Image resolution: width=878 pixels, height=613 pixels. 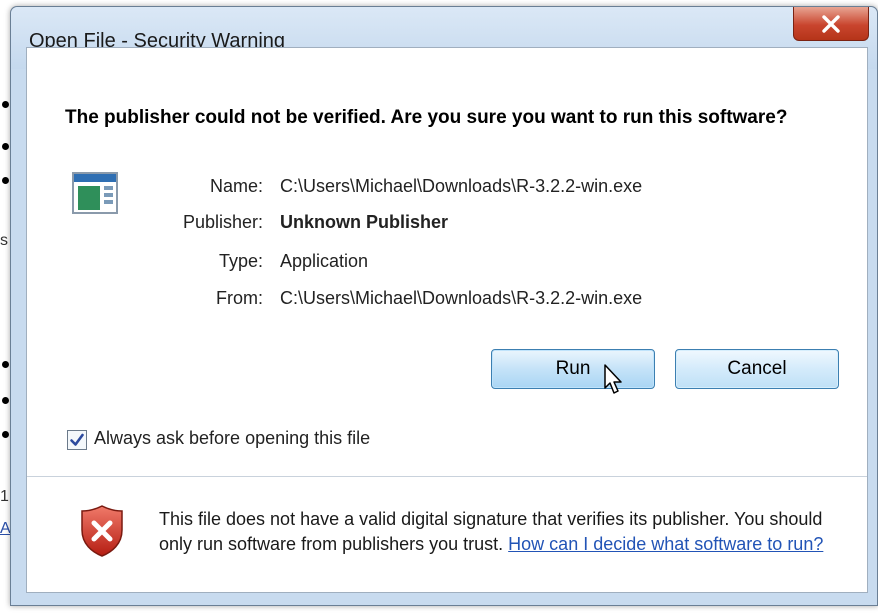 I want to click on name-label: Name:, so click(x=236, y=186).